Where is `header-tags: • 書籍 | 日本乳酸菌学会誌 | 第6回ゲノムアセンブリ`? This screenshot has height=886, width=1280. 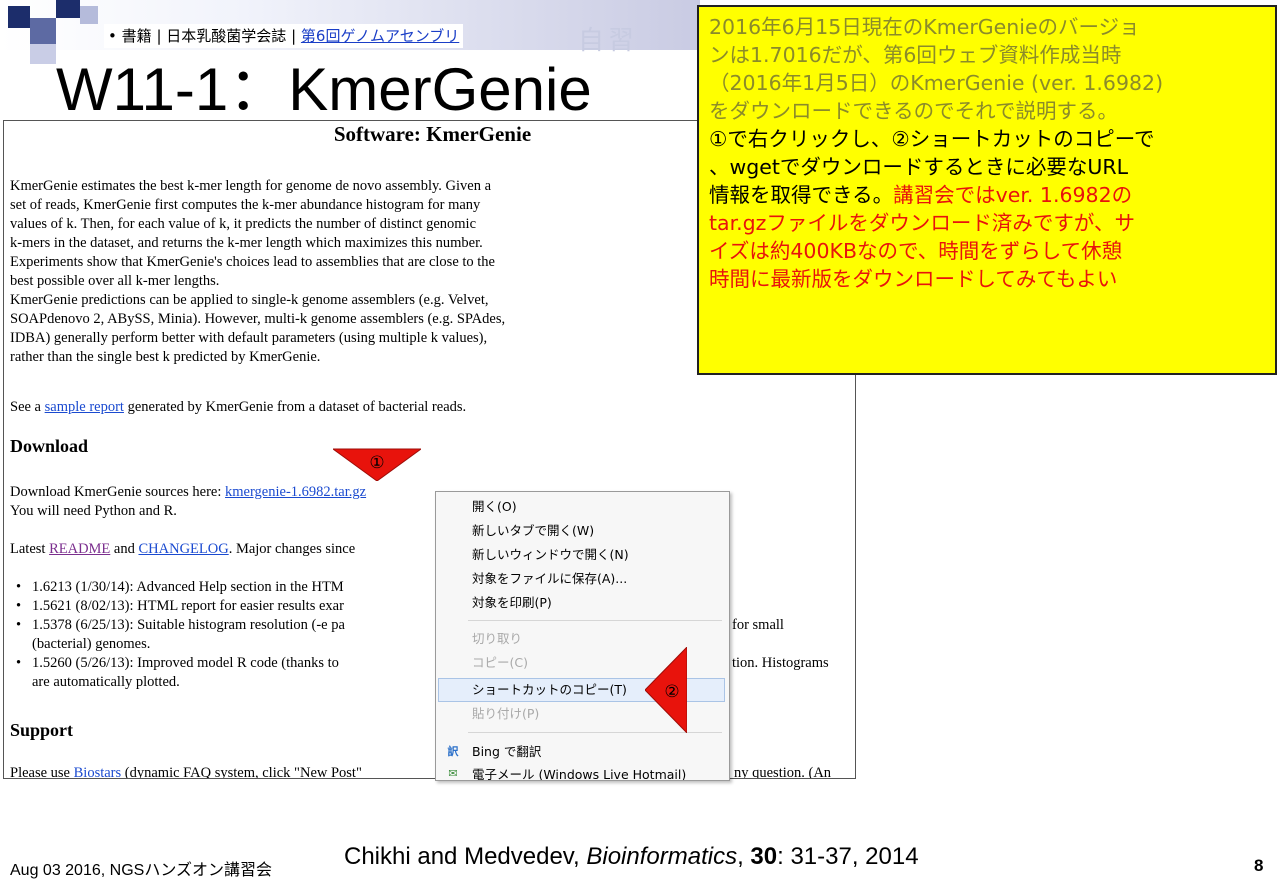
header-tags: • 書籍 | 日本乳酸菌学会誌 | 第6回ゲノムアセンブリ is located at coordinates (284, 36).